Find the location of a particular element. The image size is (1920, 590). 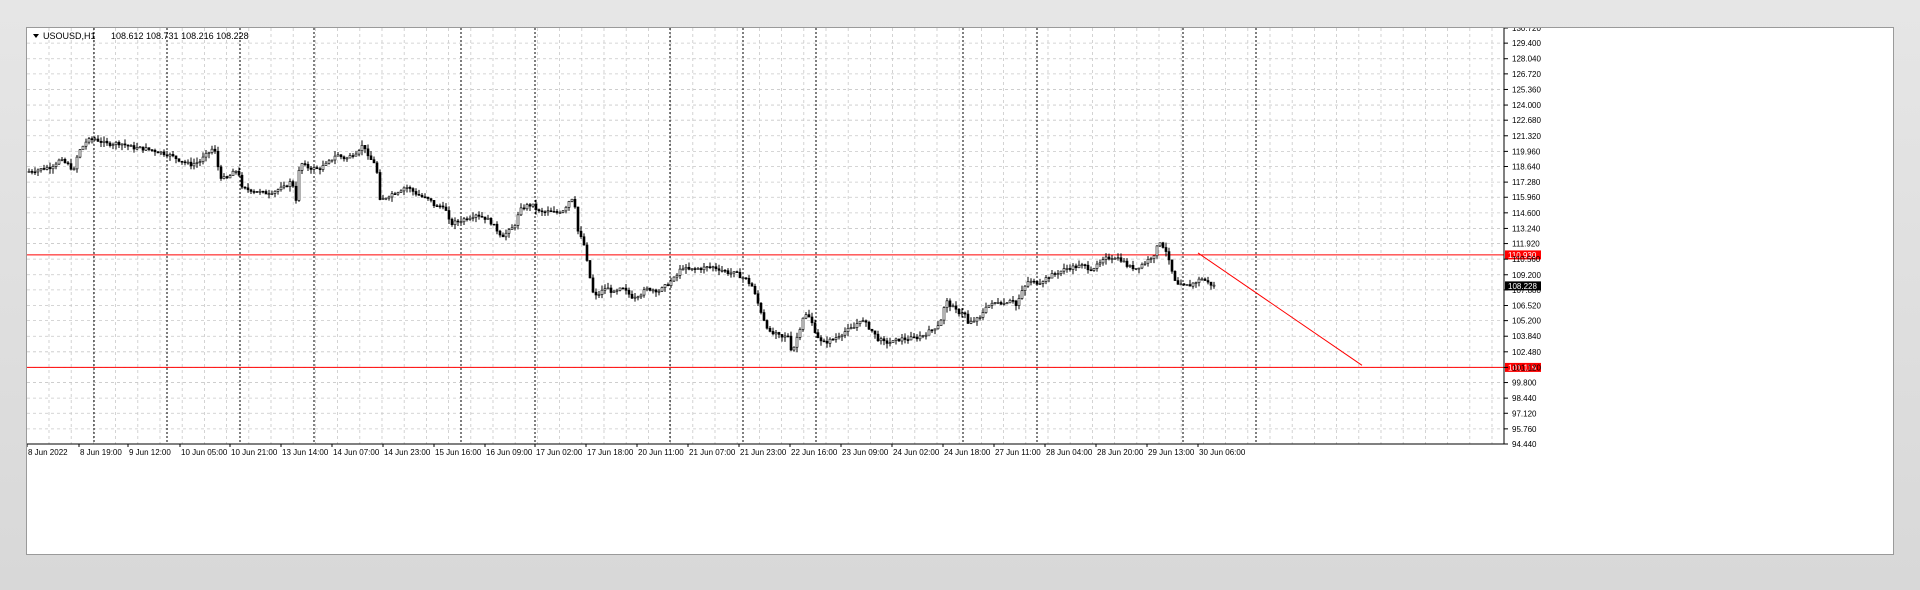

trend-line is located at coordinates (1280, 309).